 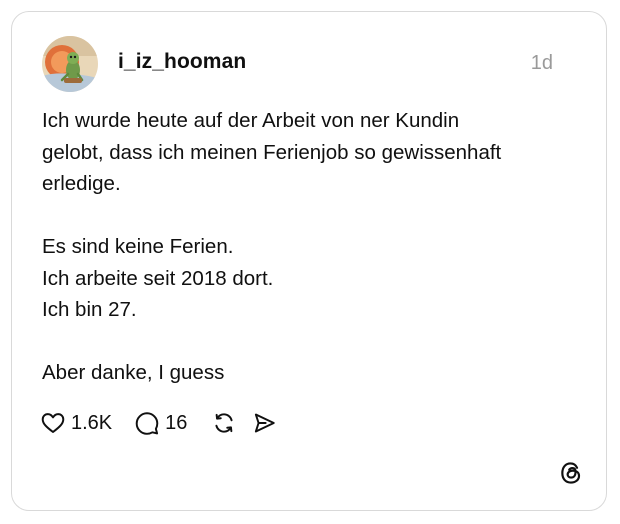 I want to click on heart-icon, so click(x=53, y=423).